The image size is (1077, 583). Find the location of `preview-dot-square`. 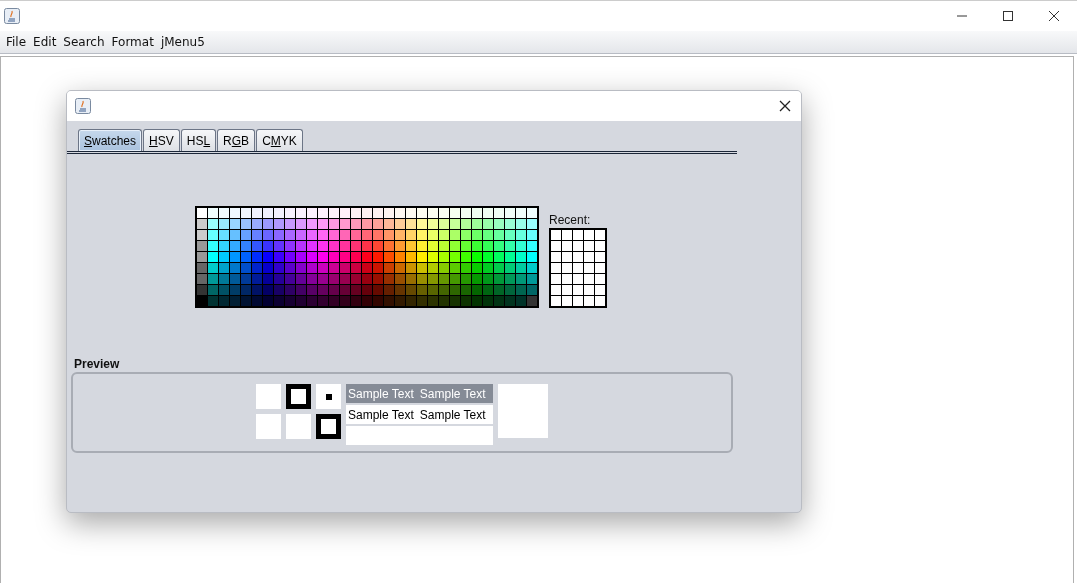

preview-dot-square is located at coordinates (328, 396).